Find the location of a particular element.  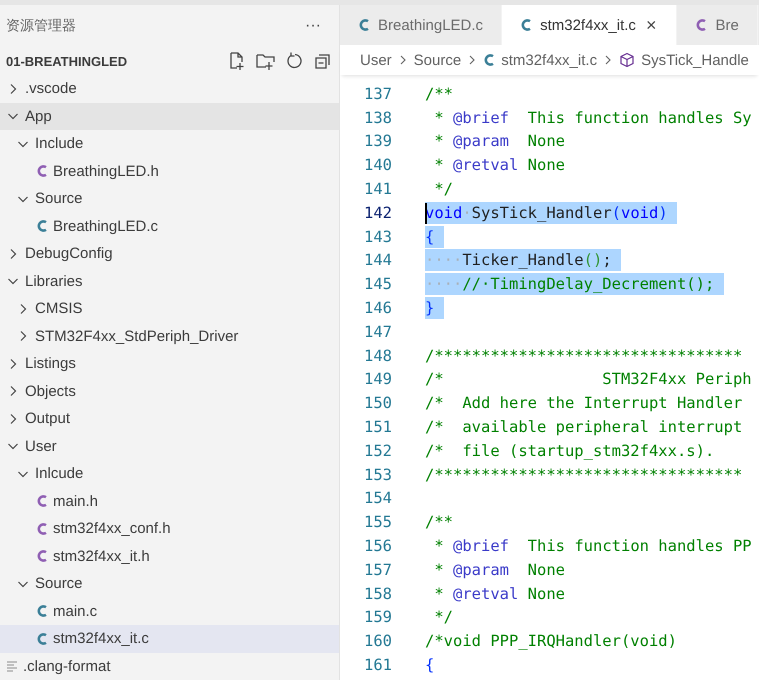

tree-item: CMSIS is located at coordinates (169, 308).